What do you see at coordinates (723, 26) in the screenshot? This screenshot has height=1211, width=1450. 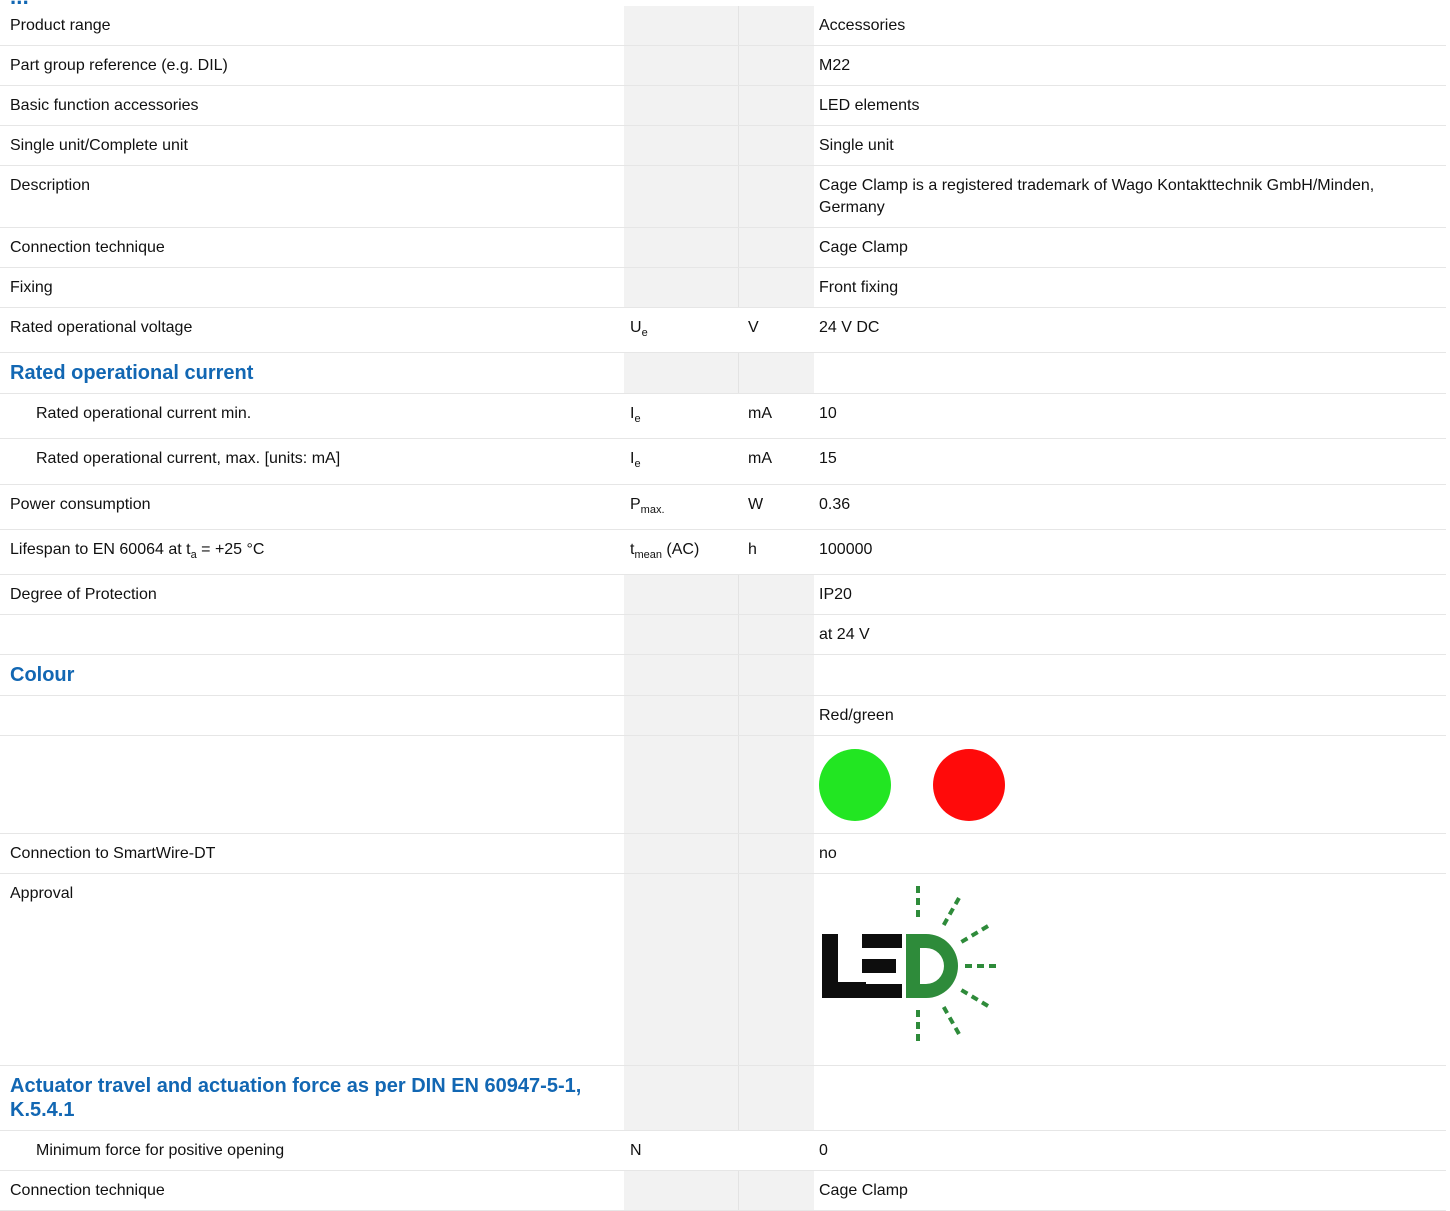 I see `table-row: Product range Accessories` at bounding box center [723, 26].